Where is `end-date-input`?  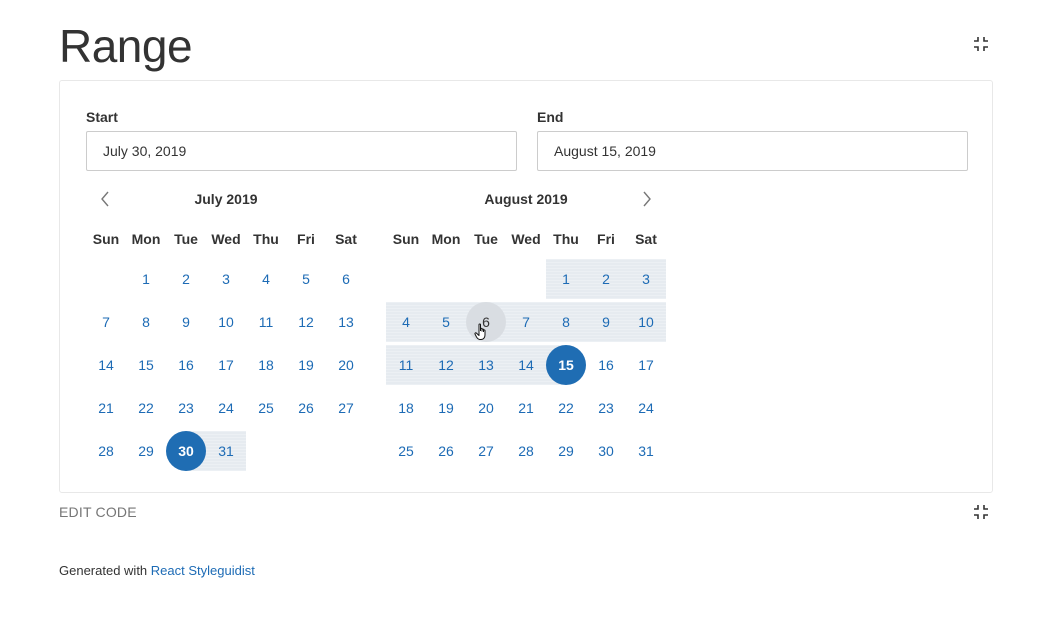 end-date-input is located at coordinates (752, 151).